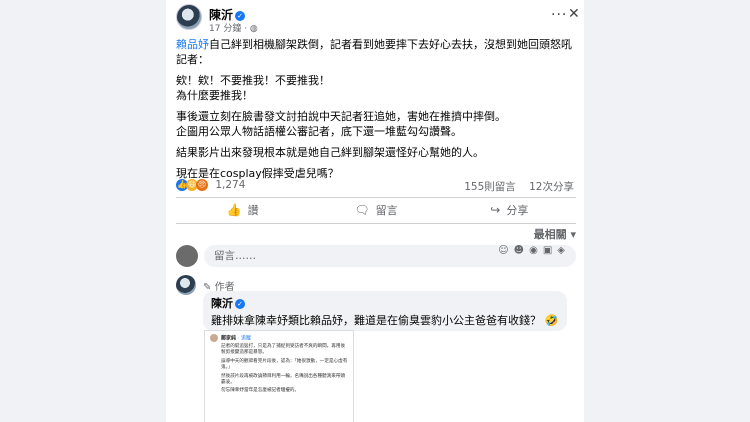 Image resolution: width=750 pixels, height=422 pixels. What do you see at coordinates (230, 185) in the screenshot?
I see `reactions-count: 1,274` at bounding box center [230, 185].